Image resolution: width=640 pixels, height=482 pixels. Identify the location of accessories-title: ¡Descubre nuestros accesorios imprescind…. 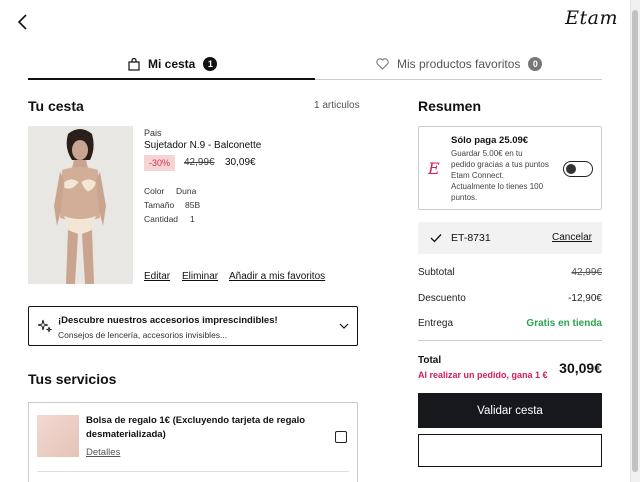
(168, 320).